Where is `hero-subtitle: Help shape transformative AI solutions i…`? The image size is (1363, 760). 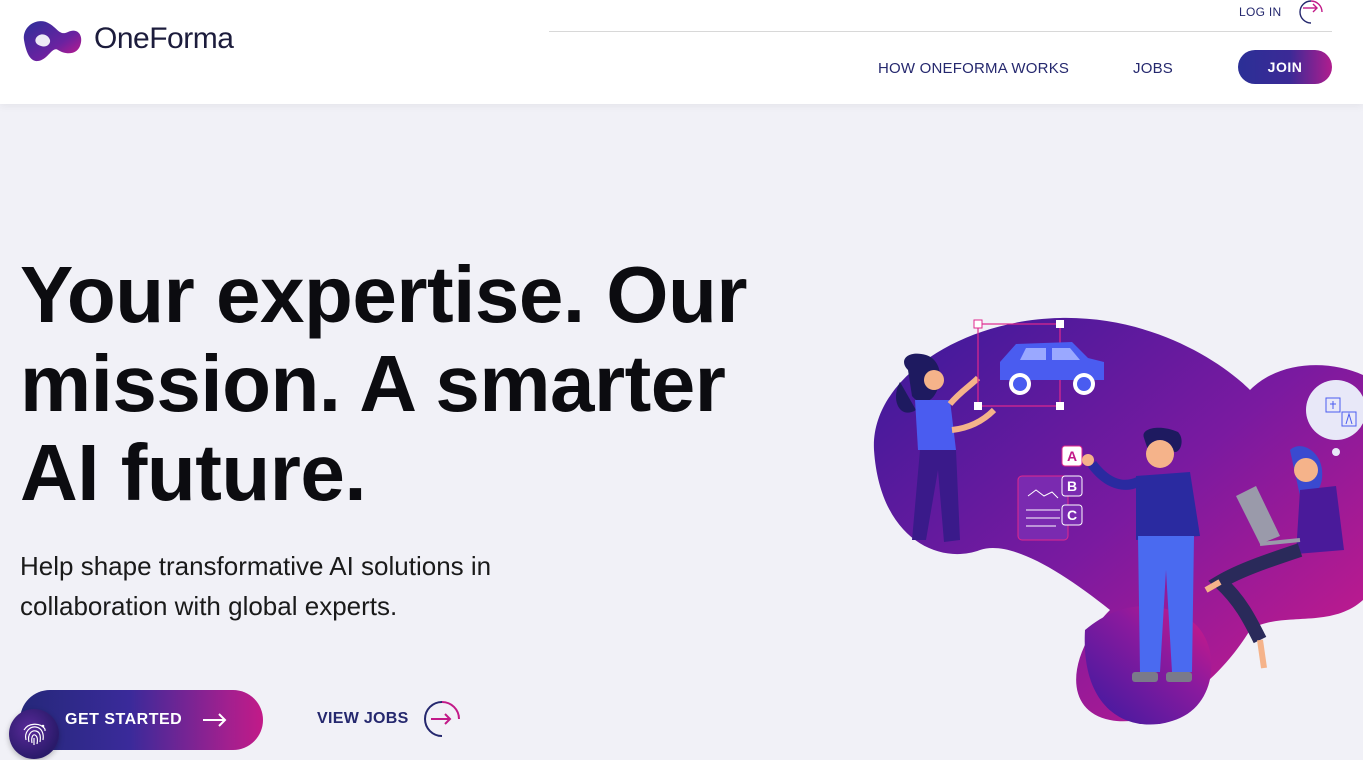 hero-subtitle: Help shape transformative AI solutions i… is located at coordinates (256, 586).